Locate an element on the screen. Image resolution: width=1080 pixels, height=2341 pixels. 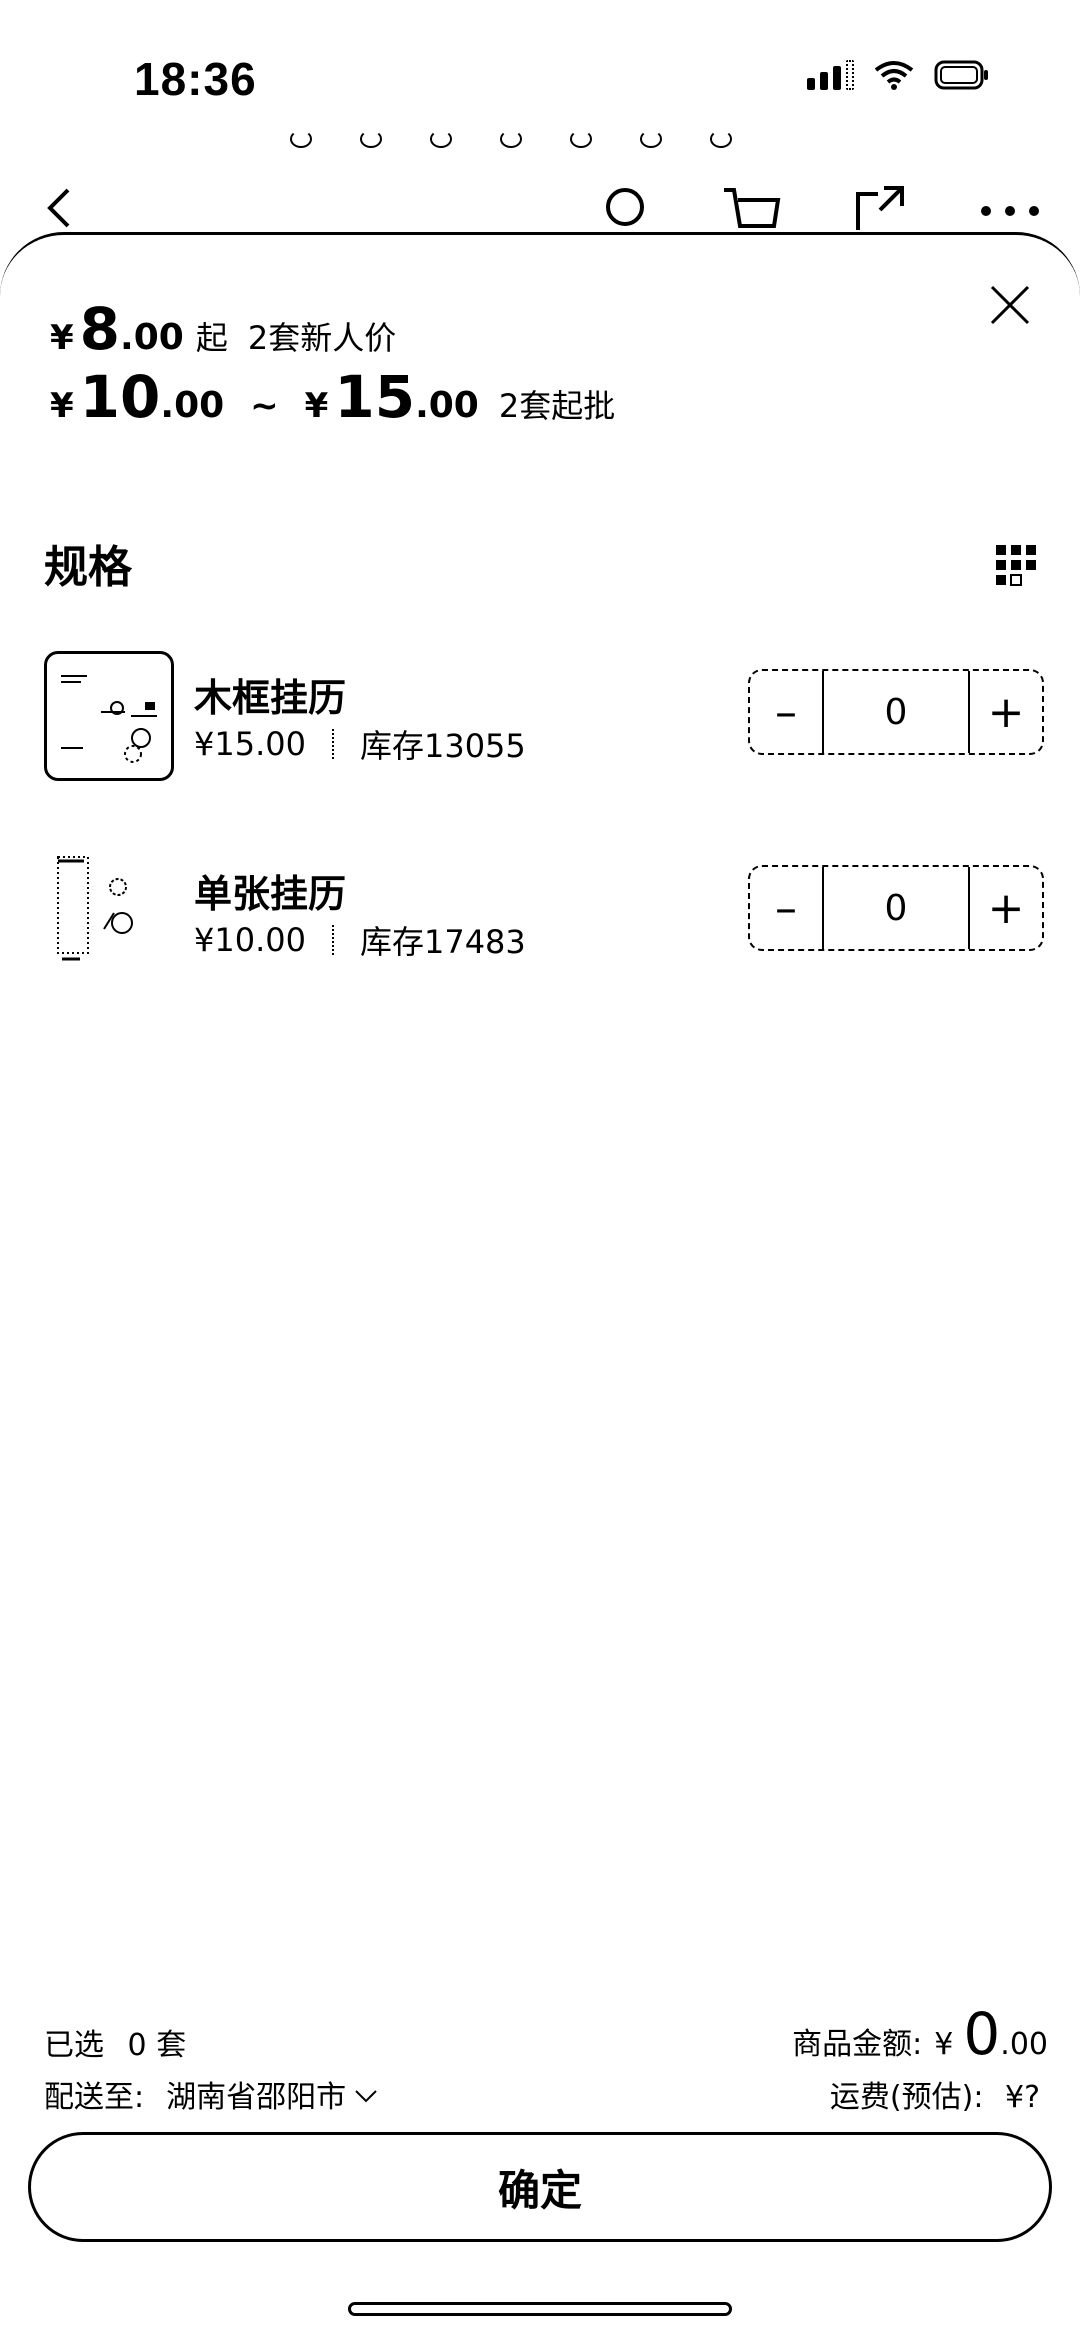
freight-value: ¥? is located at coordinates (1022, 2097).